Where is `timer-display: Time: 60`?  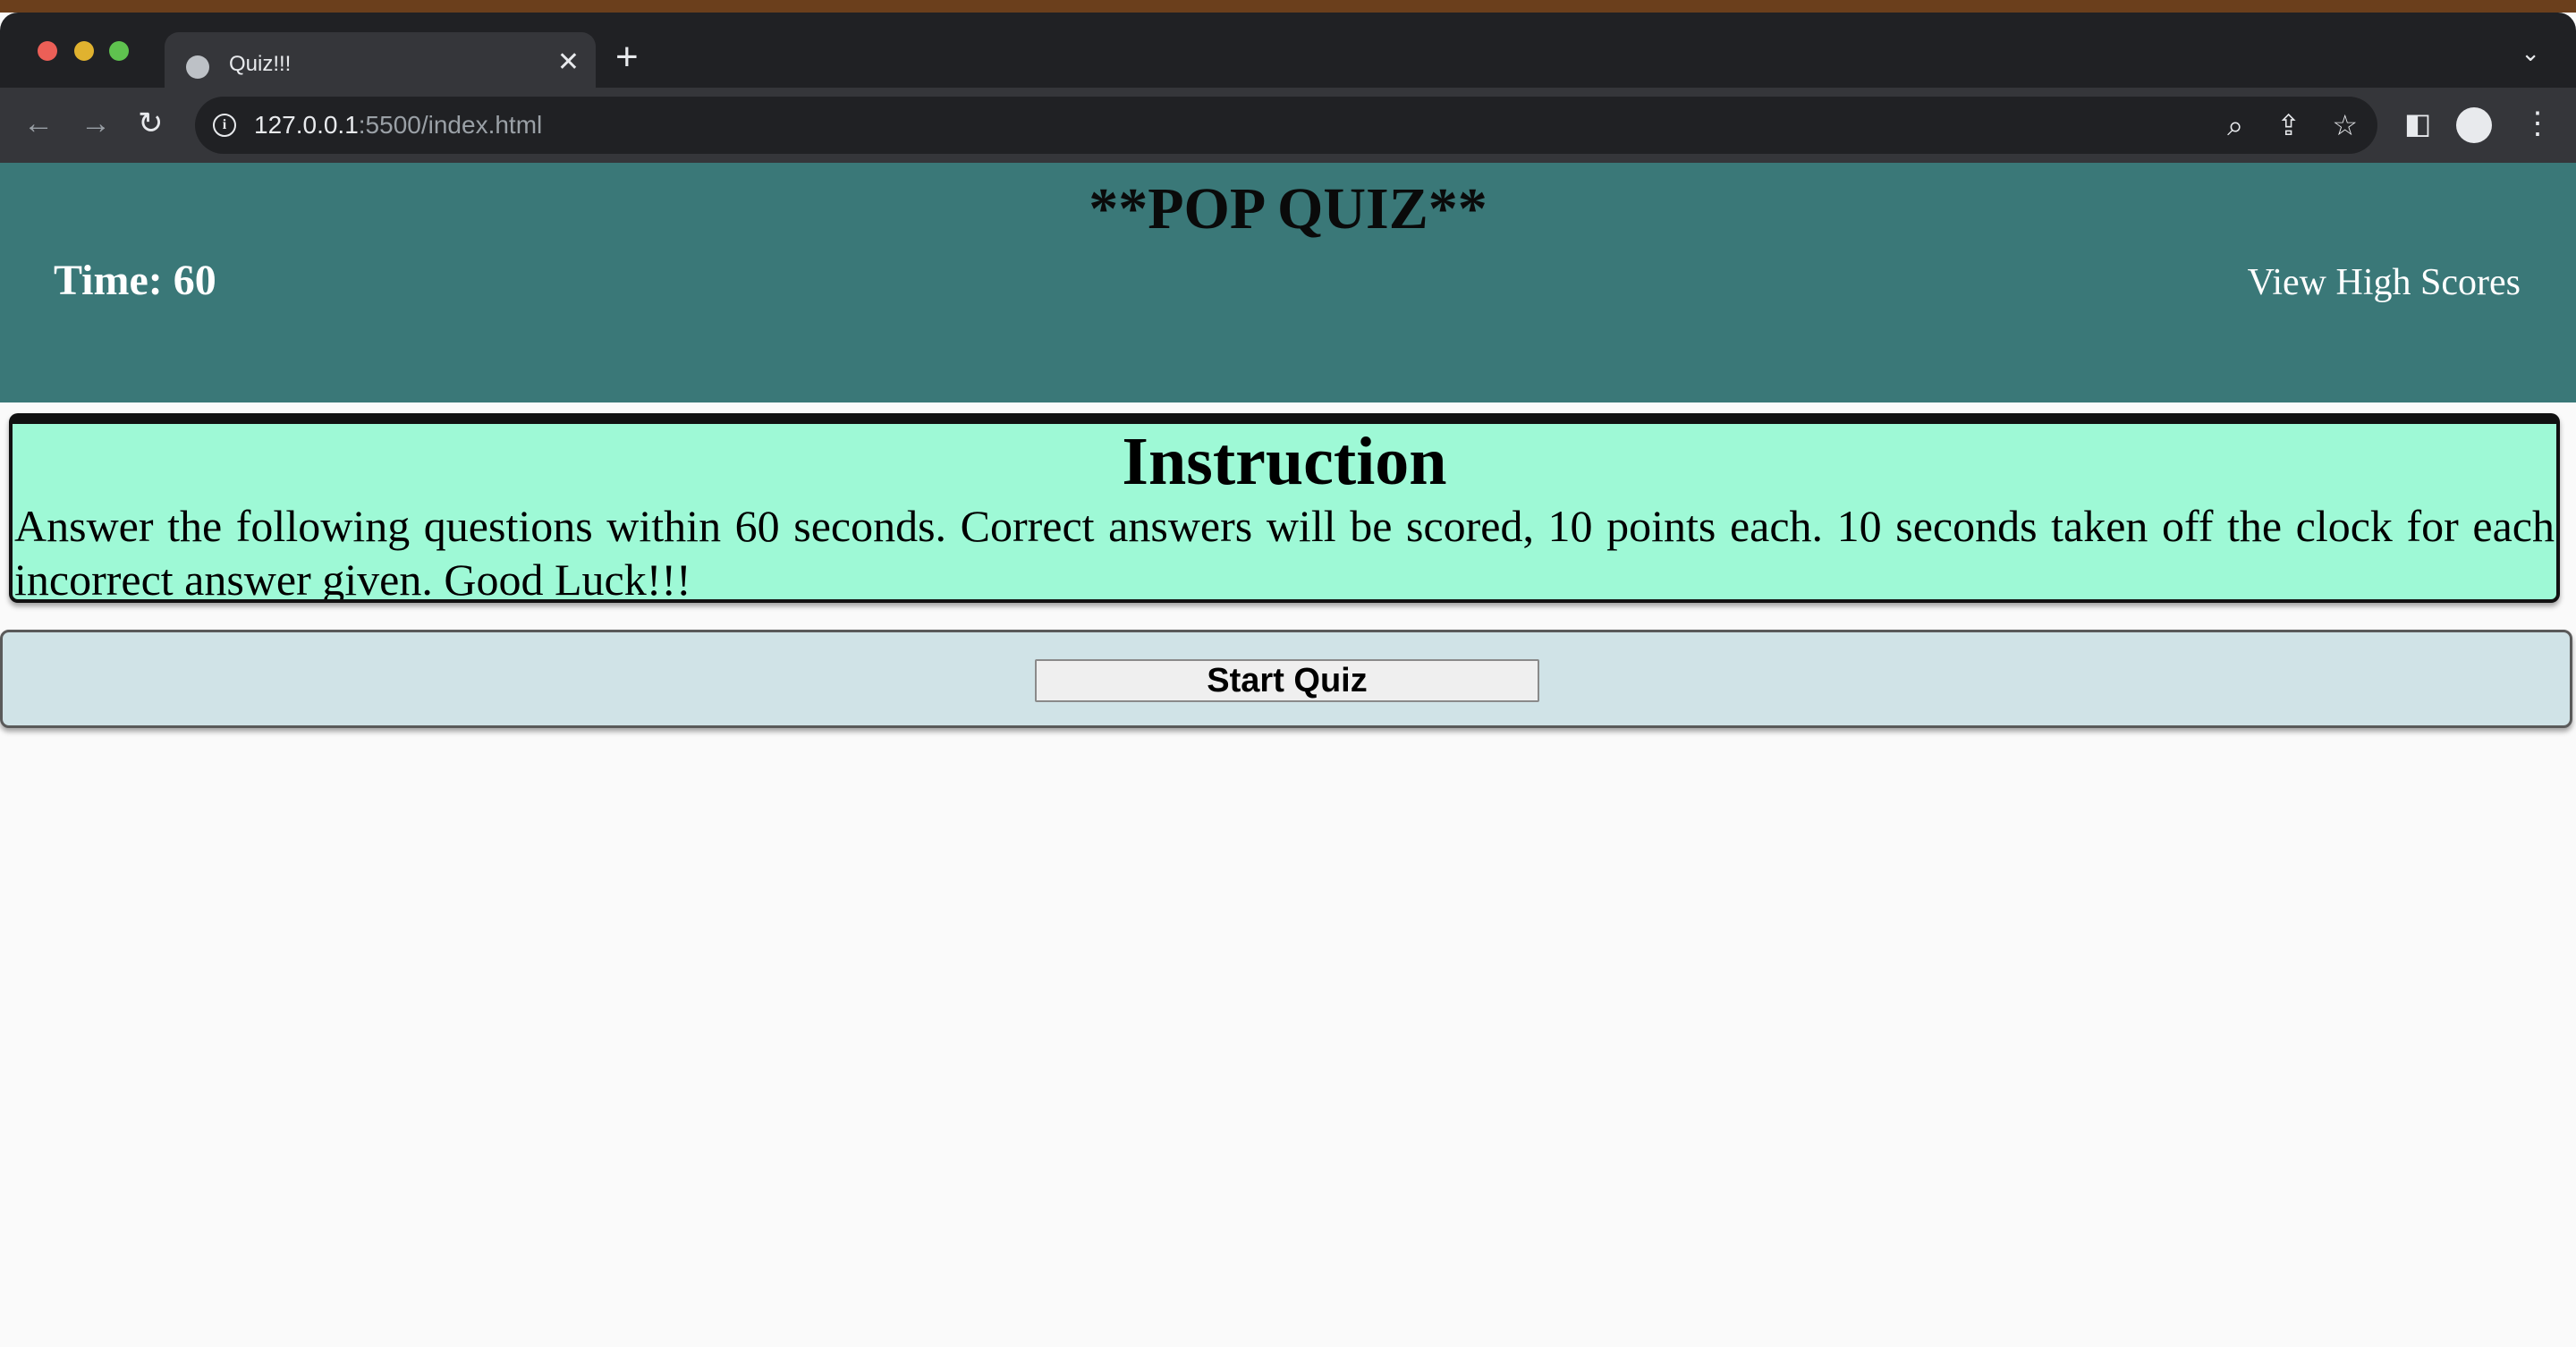
timer-display: Time: 60 is located at coordinates (135, 280).